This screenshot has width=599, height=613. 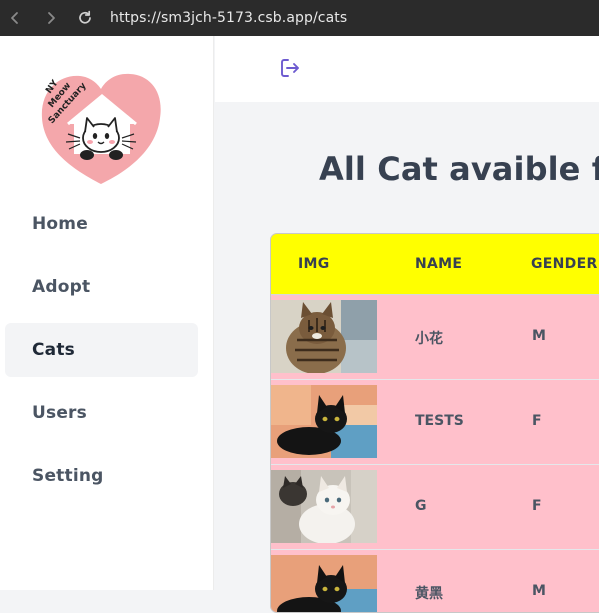 I want to click on chevron-left-icon, so click(x=14, y=18).